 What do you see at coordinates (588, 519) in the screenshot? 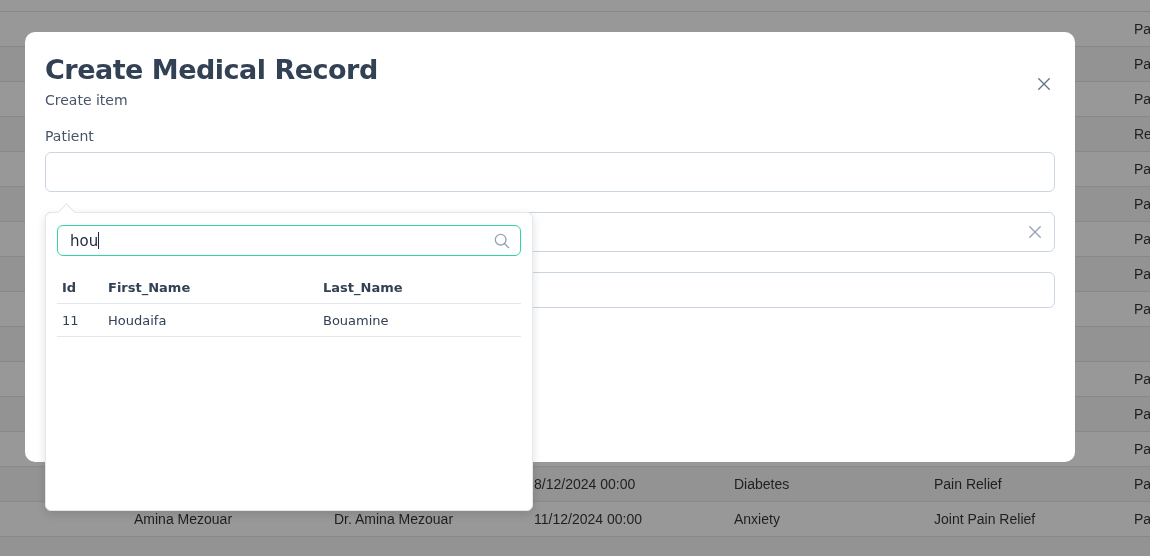
I see `table-cell: 11/12/2024 00:00` at bounding box center [588, 519].